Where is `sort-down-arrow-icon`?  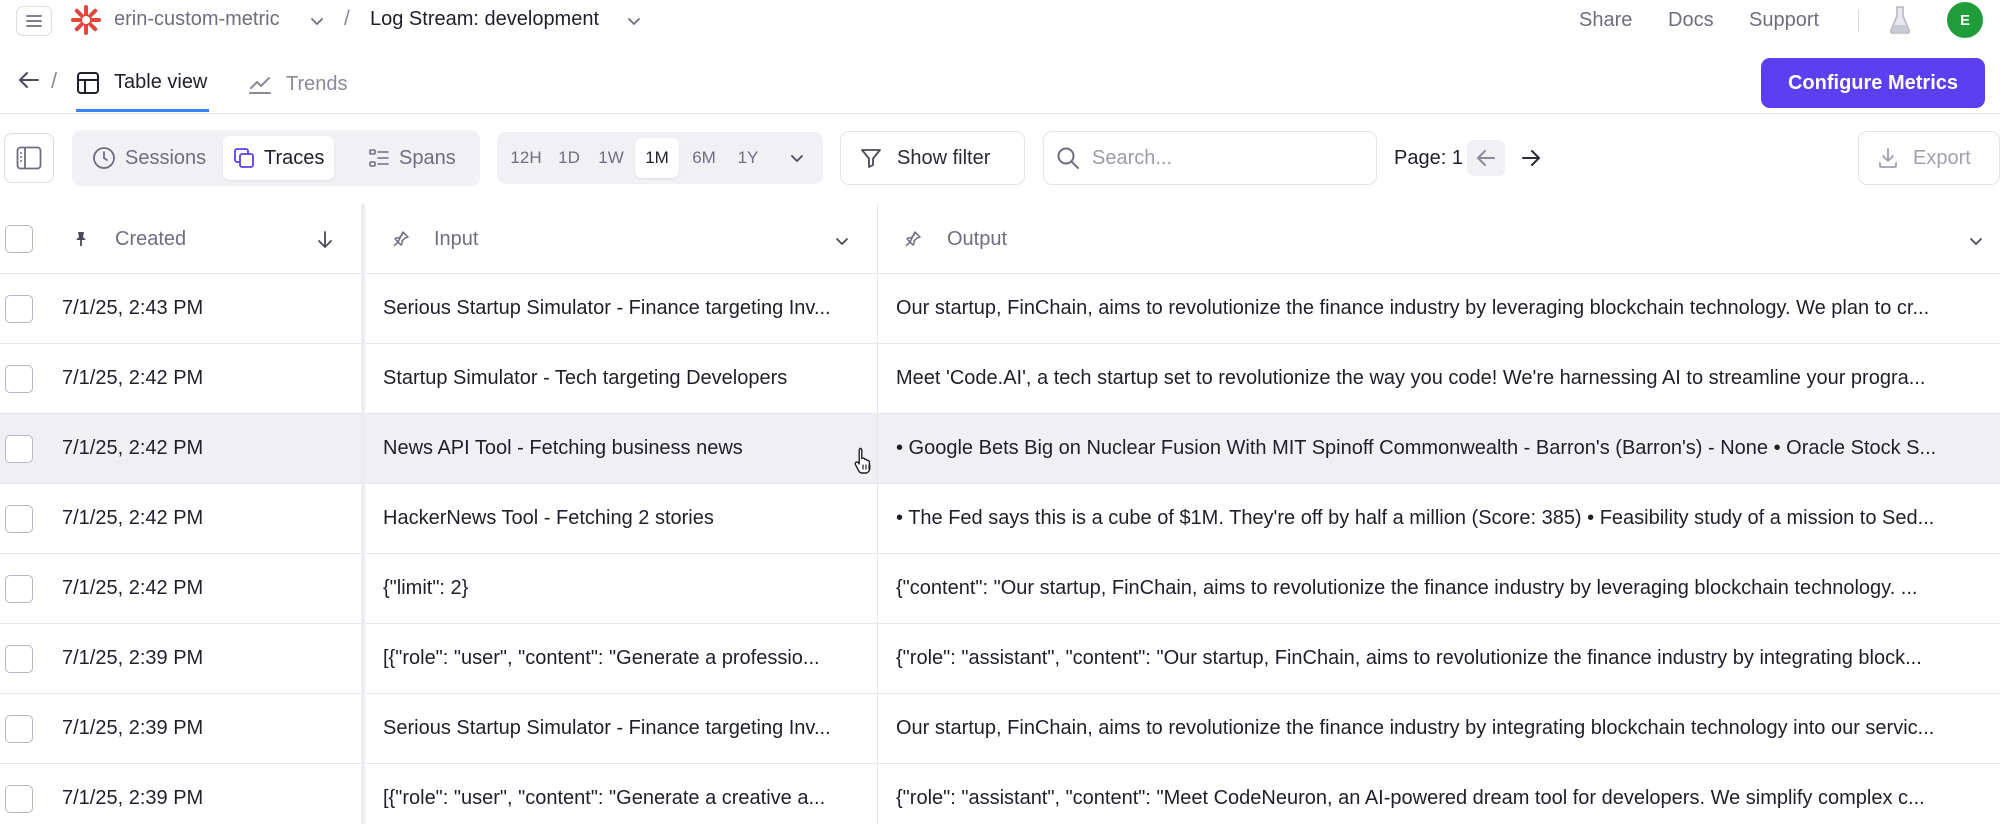
sort-down-arrow-icon is located at coordinates (325, 240).